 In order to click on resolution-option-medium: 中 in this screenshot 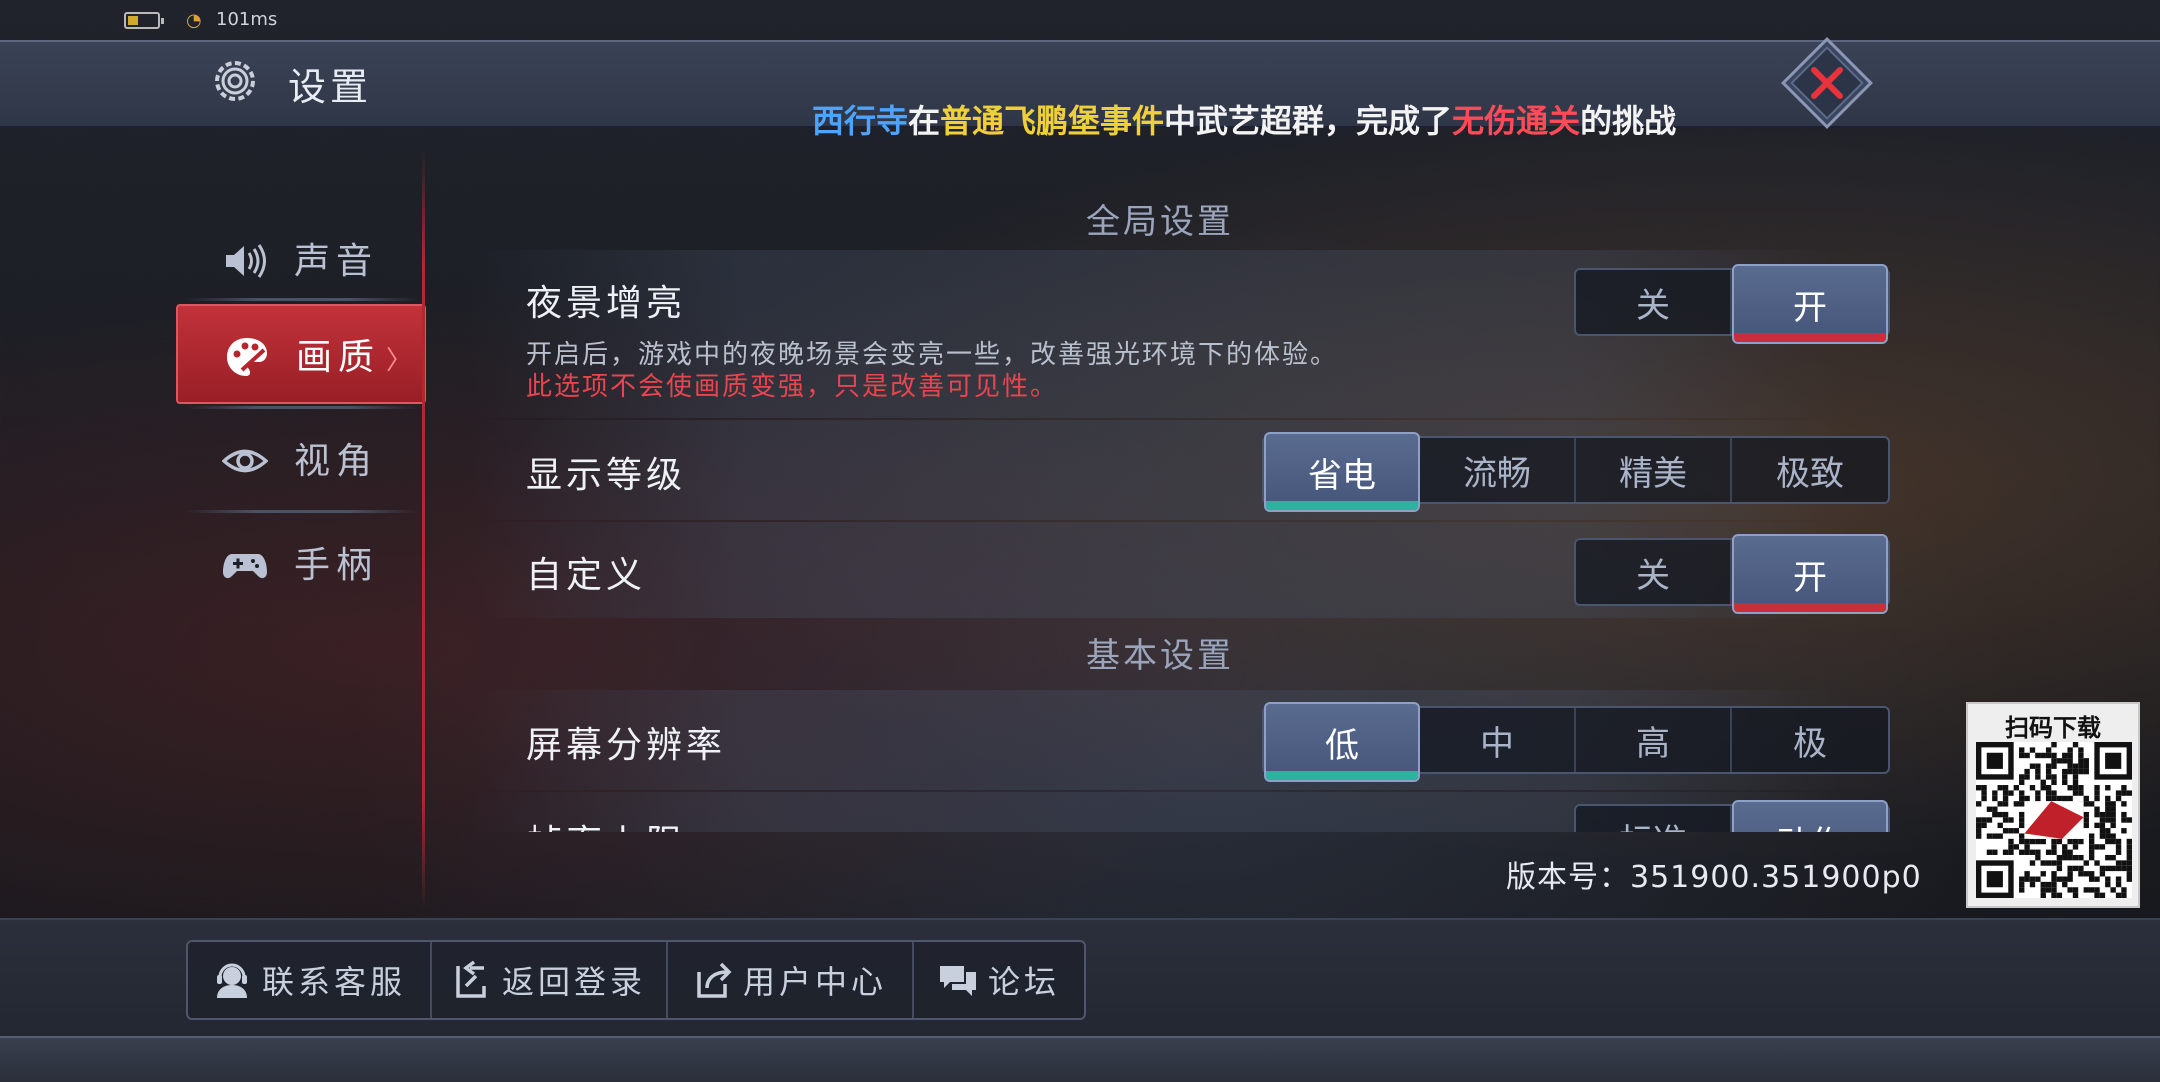, I will do `click(1498, 740)`.